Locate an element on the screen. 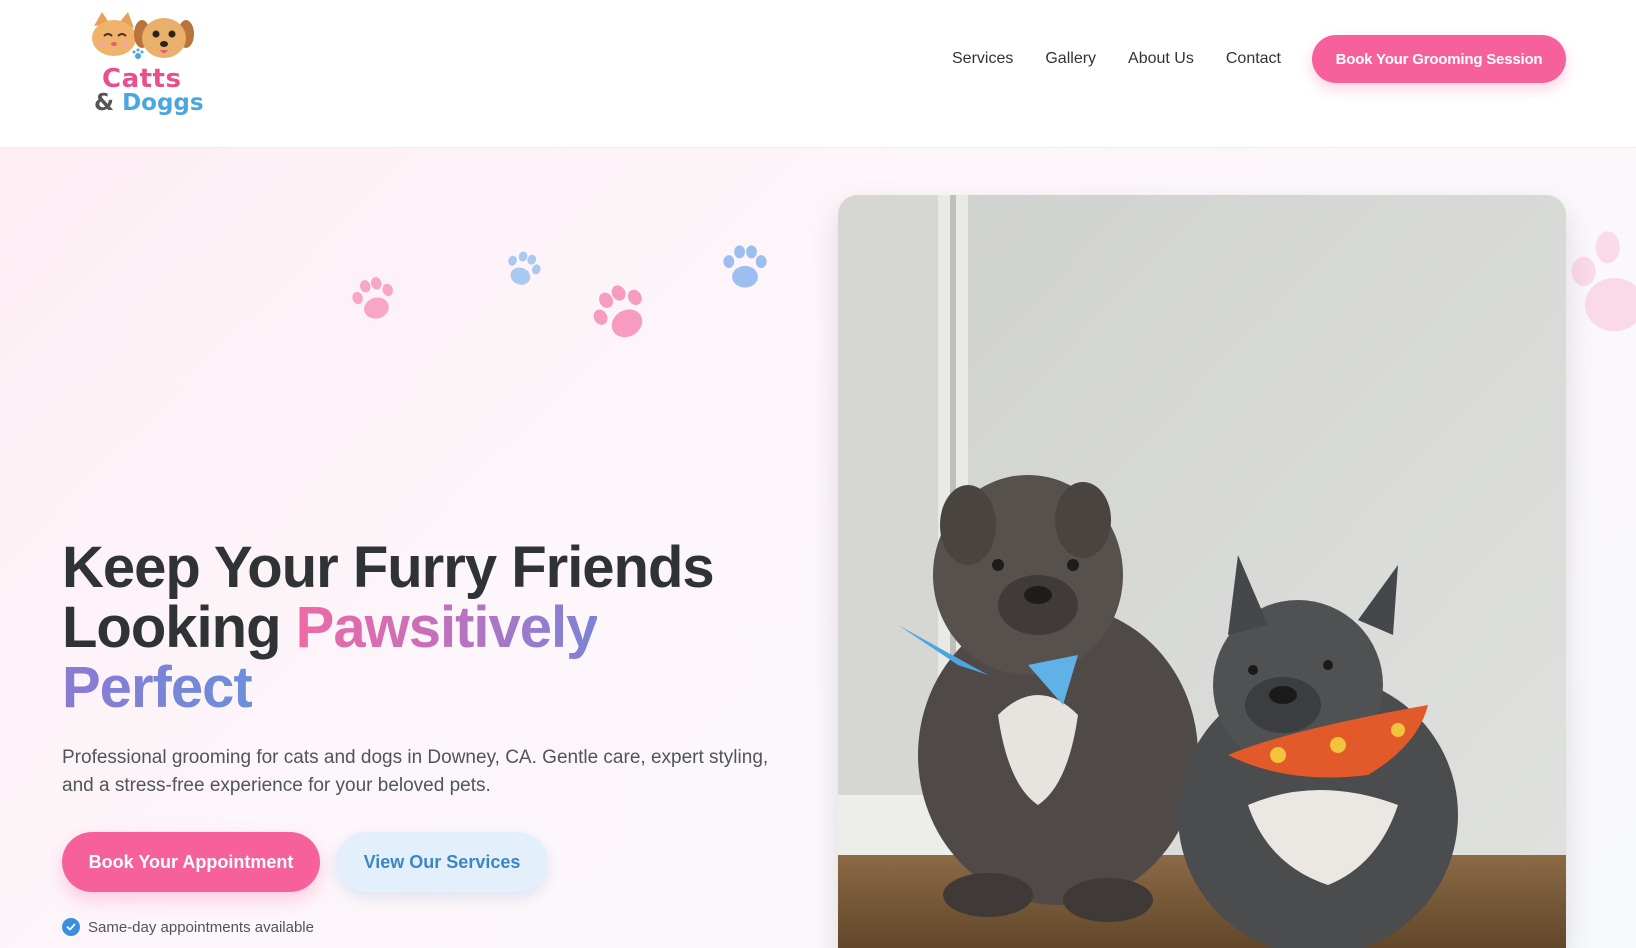 This screenshot has height=948, width=1636. perk-same-day: Same-day appointments available is located at coordinates (188, 927).